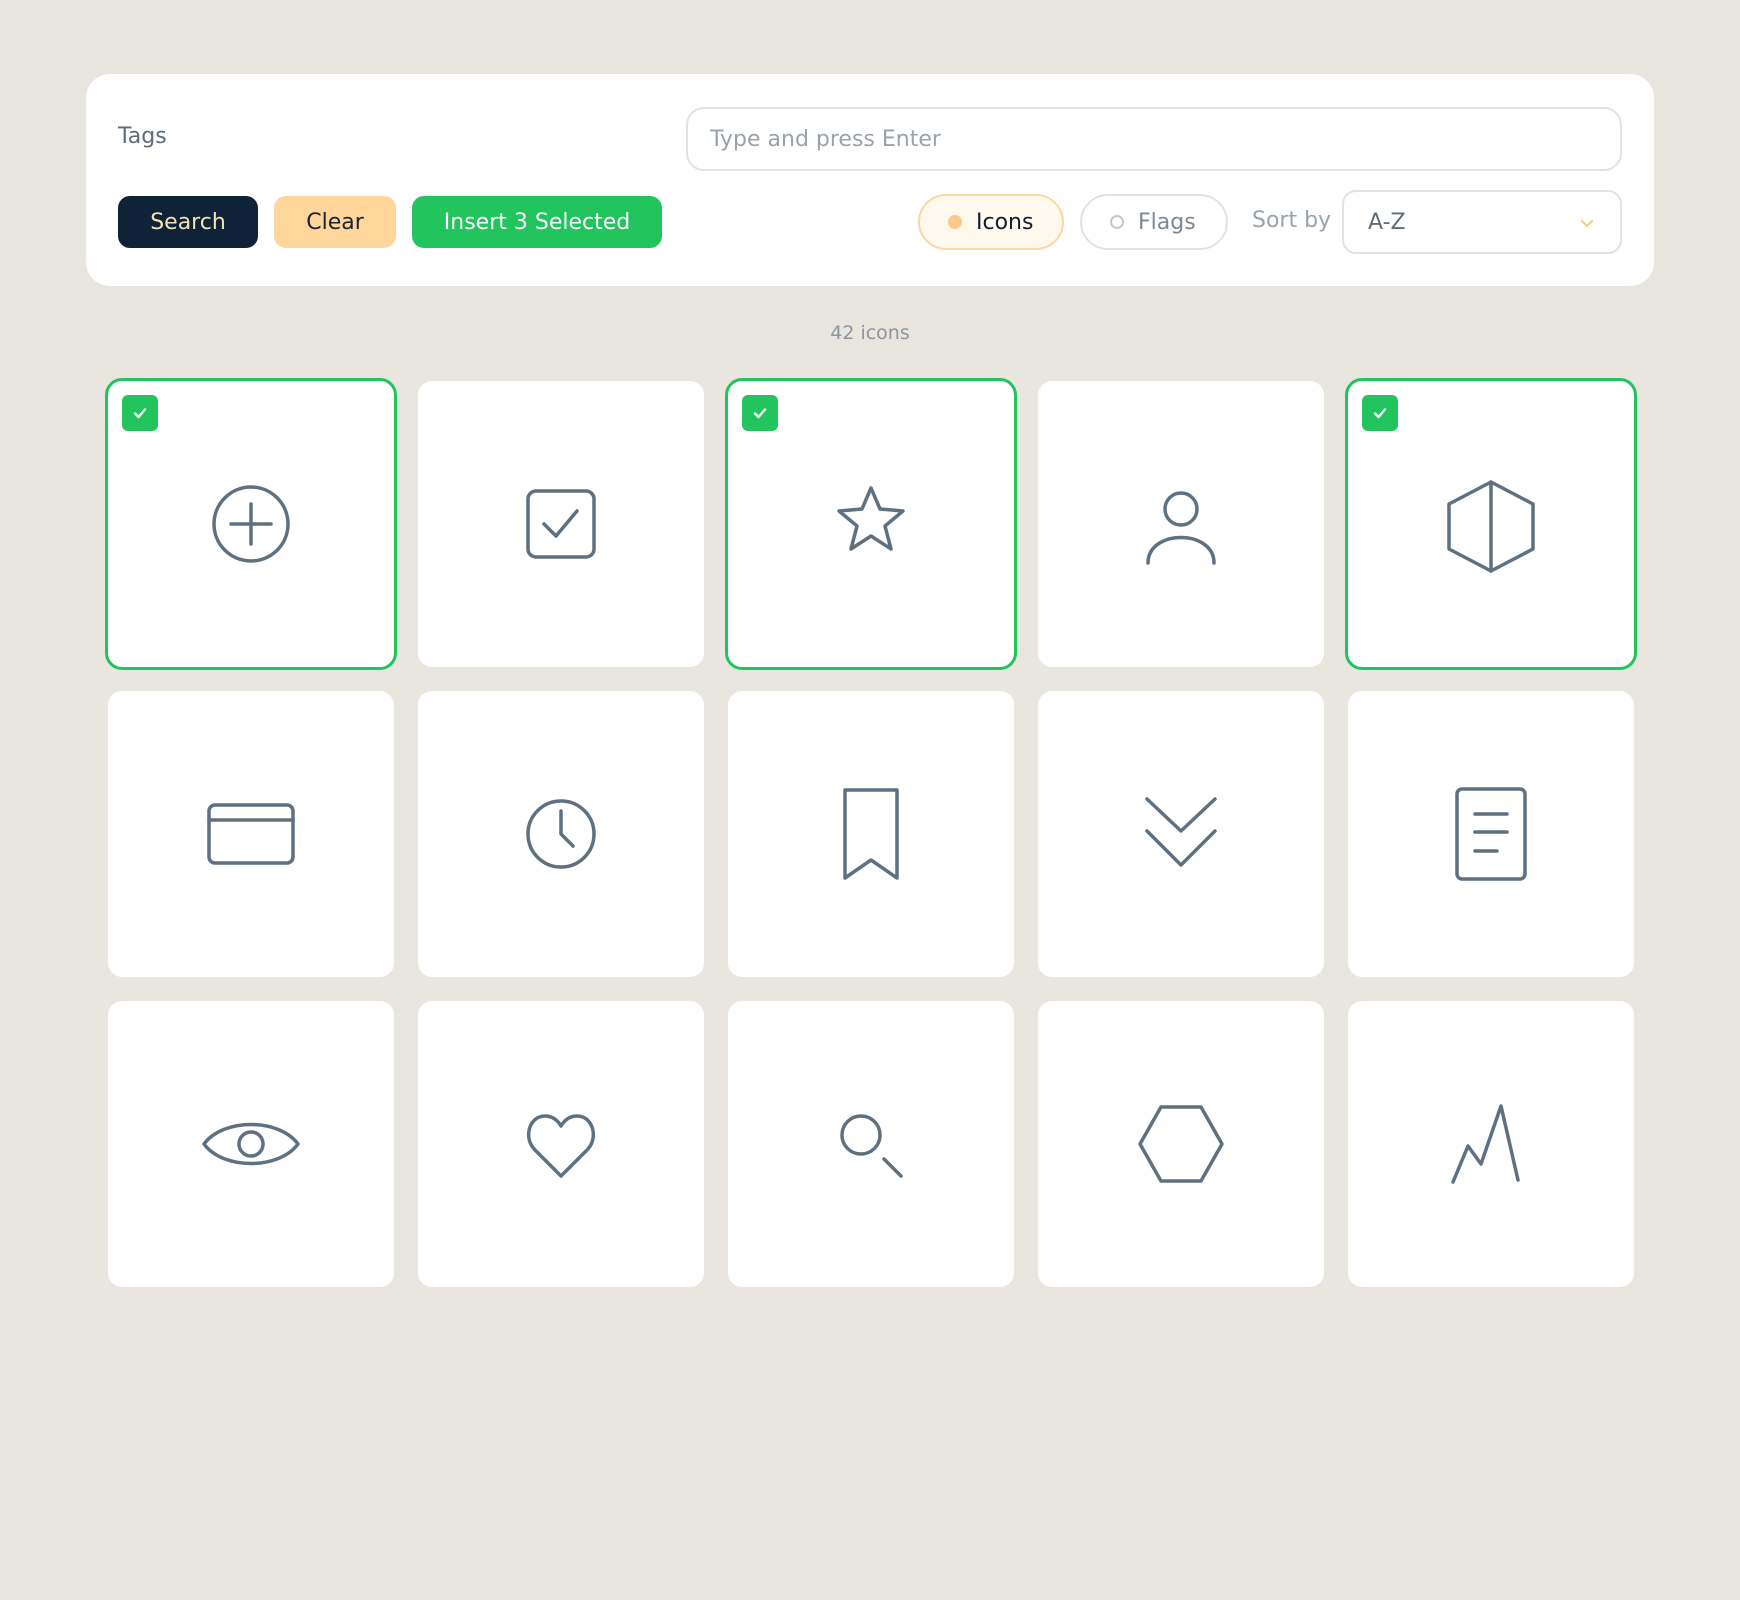  I want to click on tag-input, so click(1154, 139).